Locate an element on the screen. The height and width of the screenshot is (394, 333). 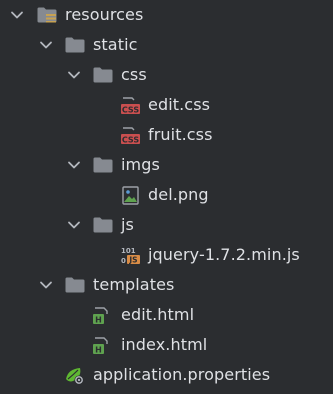
tree-node-jquery-js: 101 0 JS jquery-1.7.2.min.js is located at coordinates (166, 255).